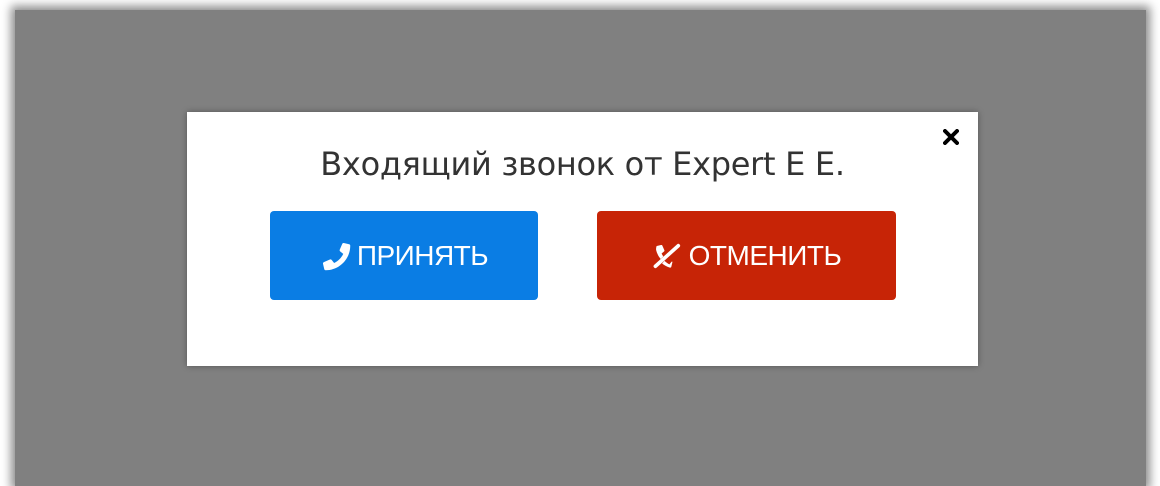  I want to click on phone-icon, so click(336, 256).